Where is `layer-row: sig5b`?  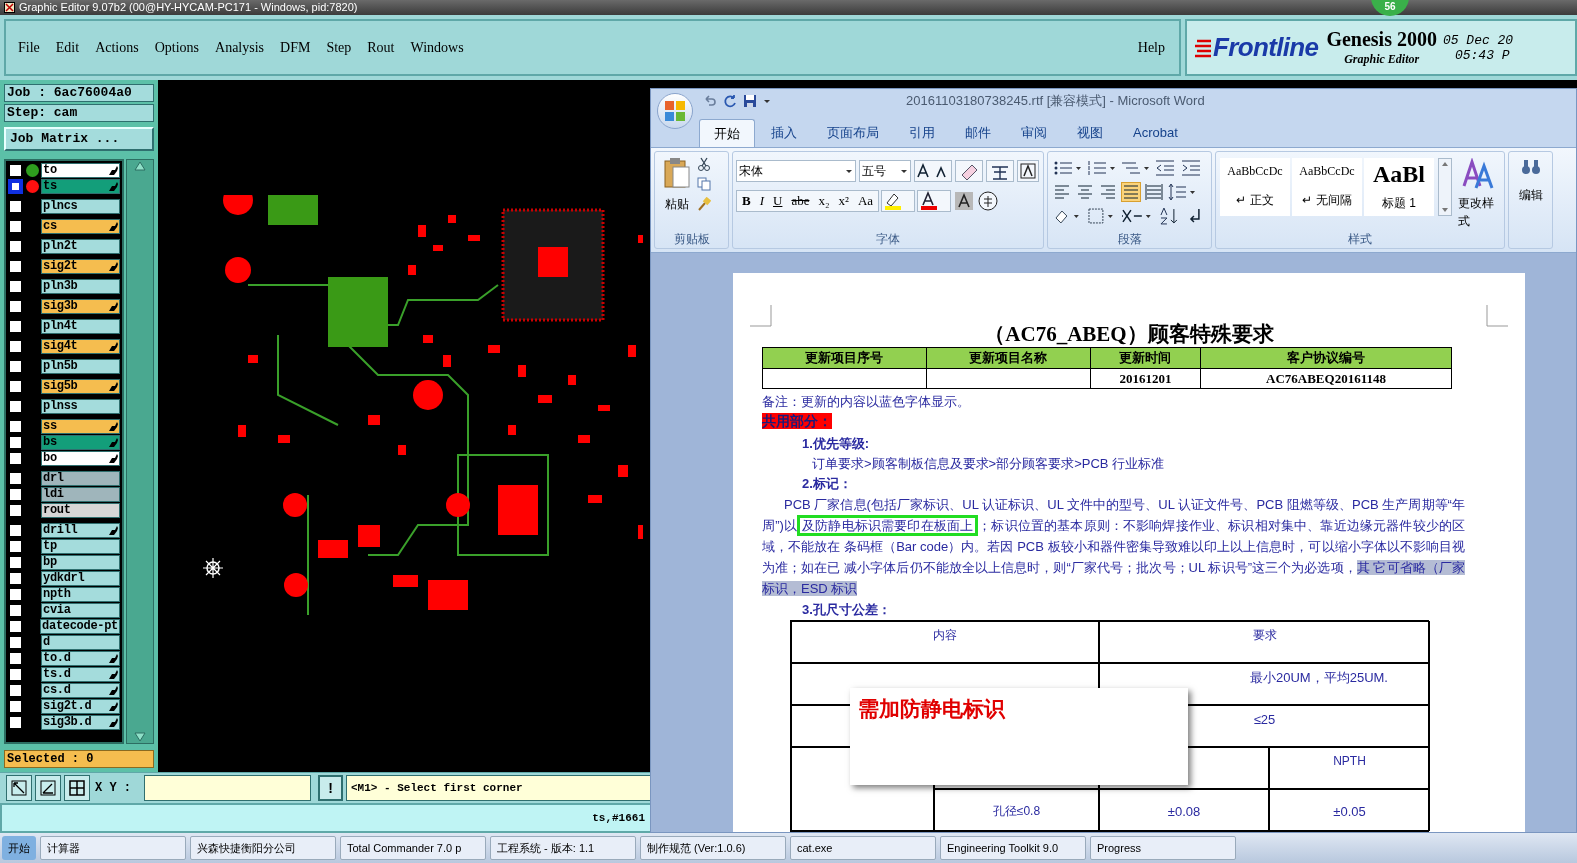
layer-row: sig5b is located at coordinates (80, 386).